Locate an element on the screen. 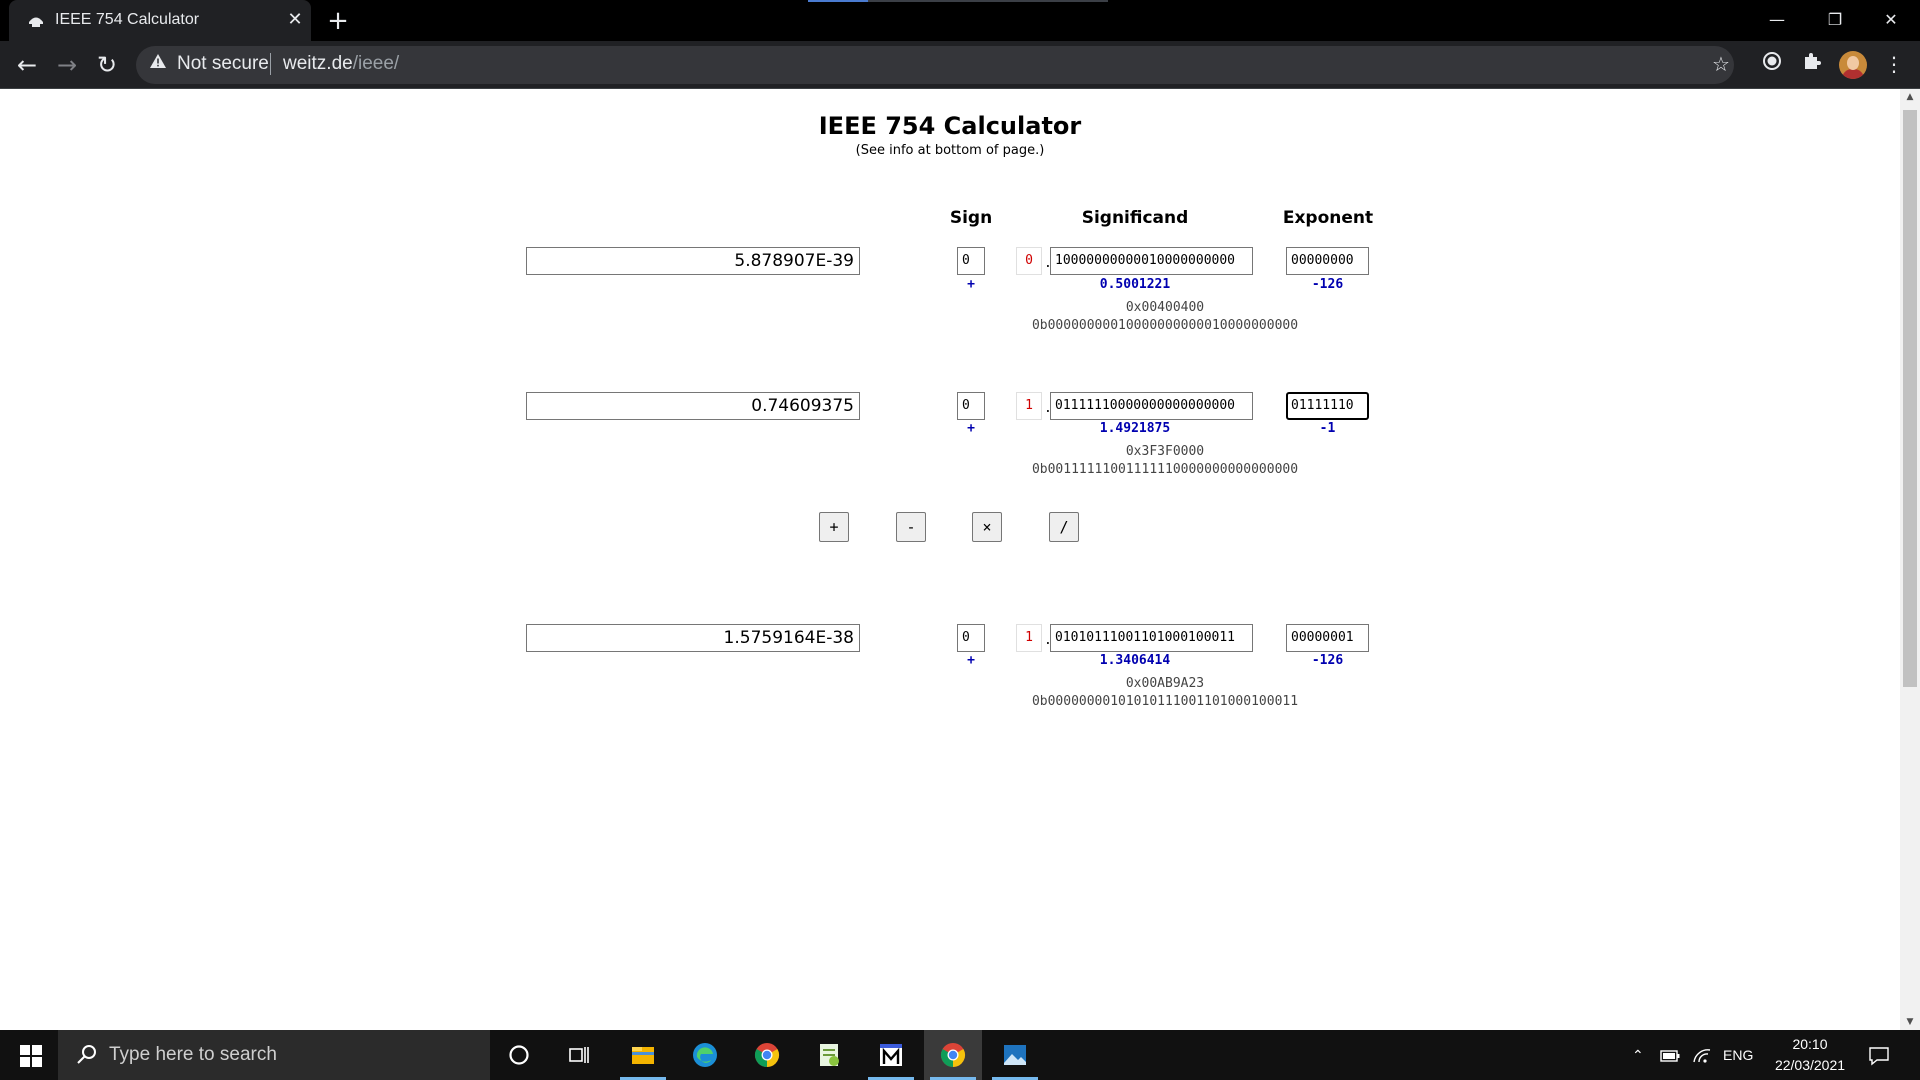  url-path: /ieee/ is located at coordinates (376, 63).